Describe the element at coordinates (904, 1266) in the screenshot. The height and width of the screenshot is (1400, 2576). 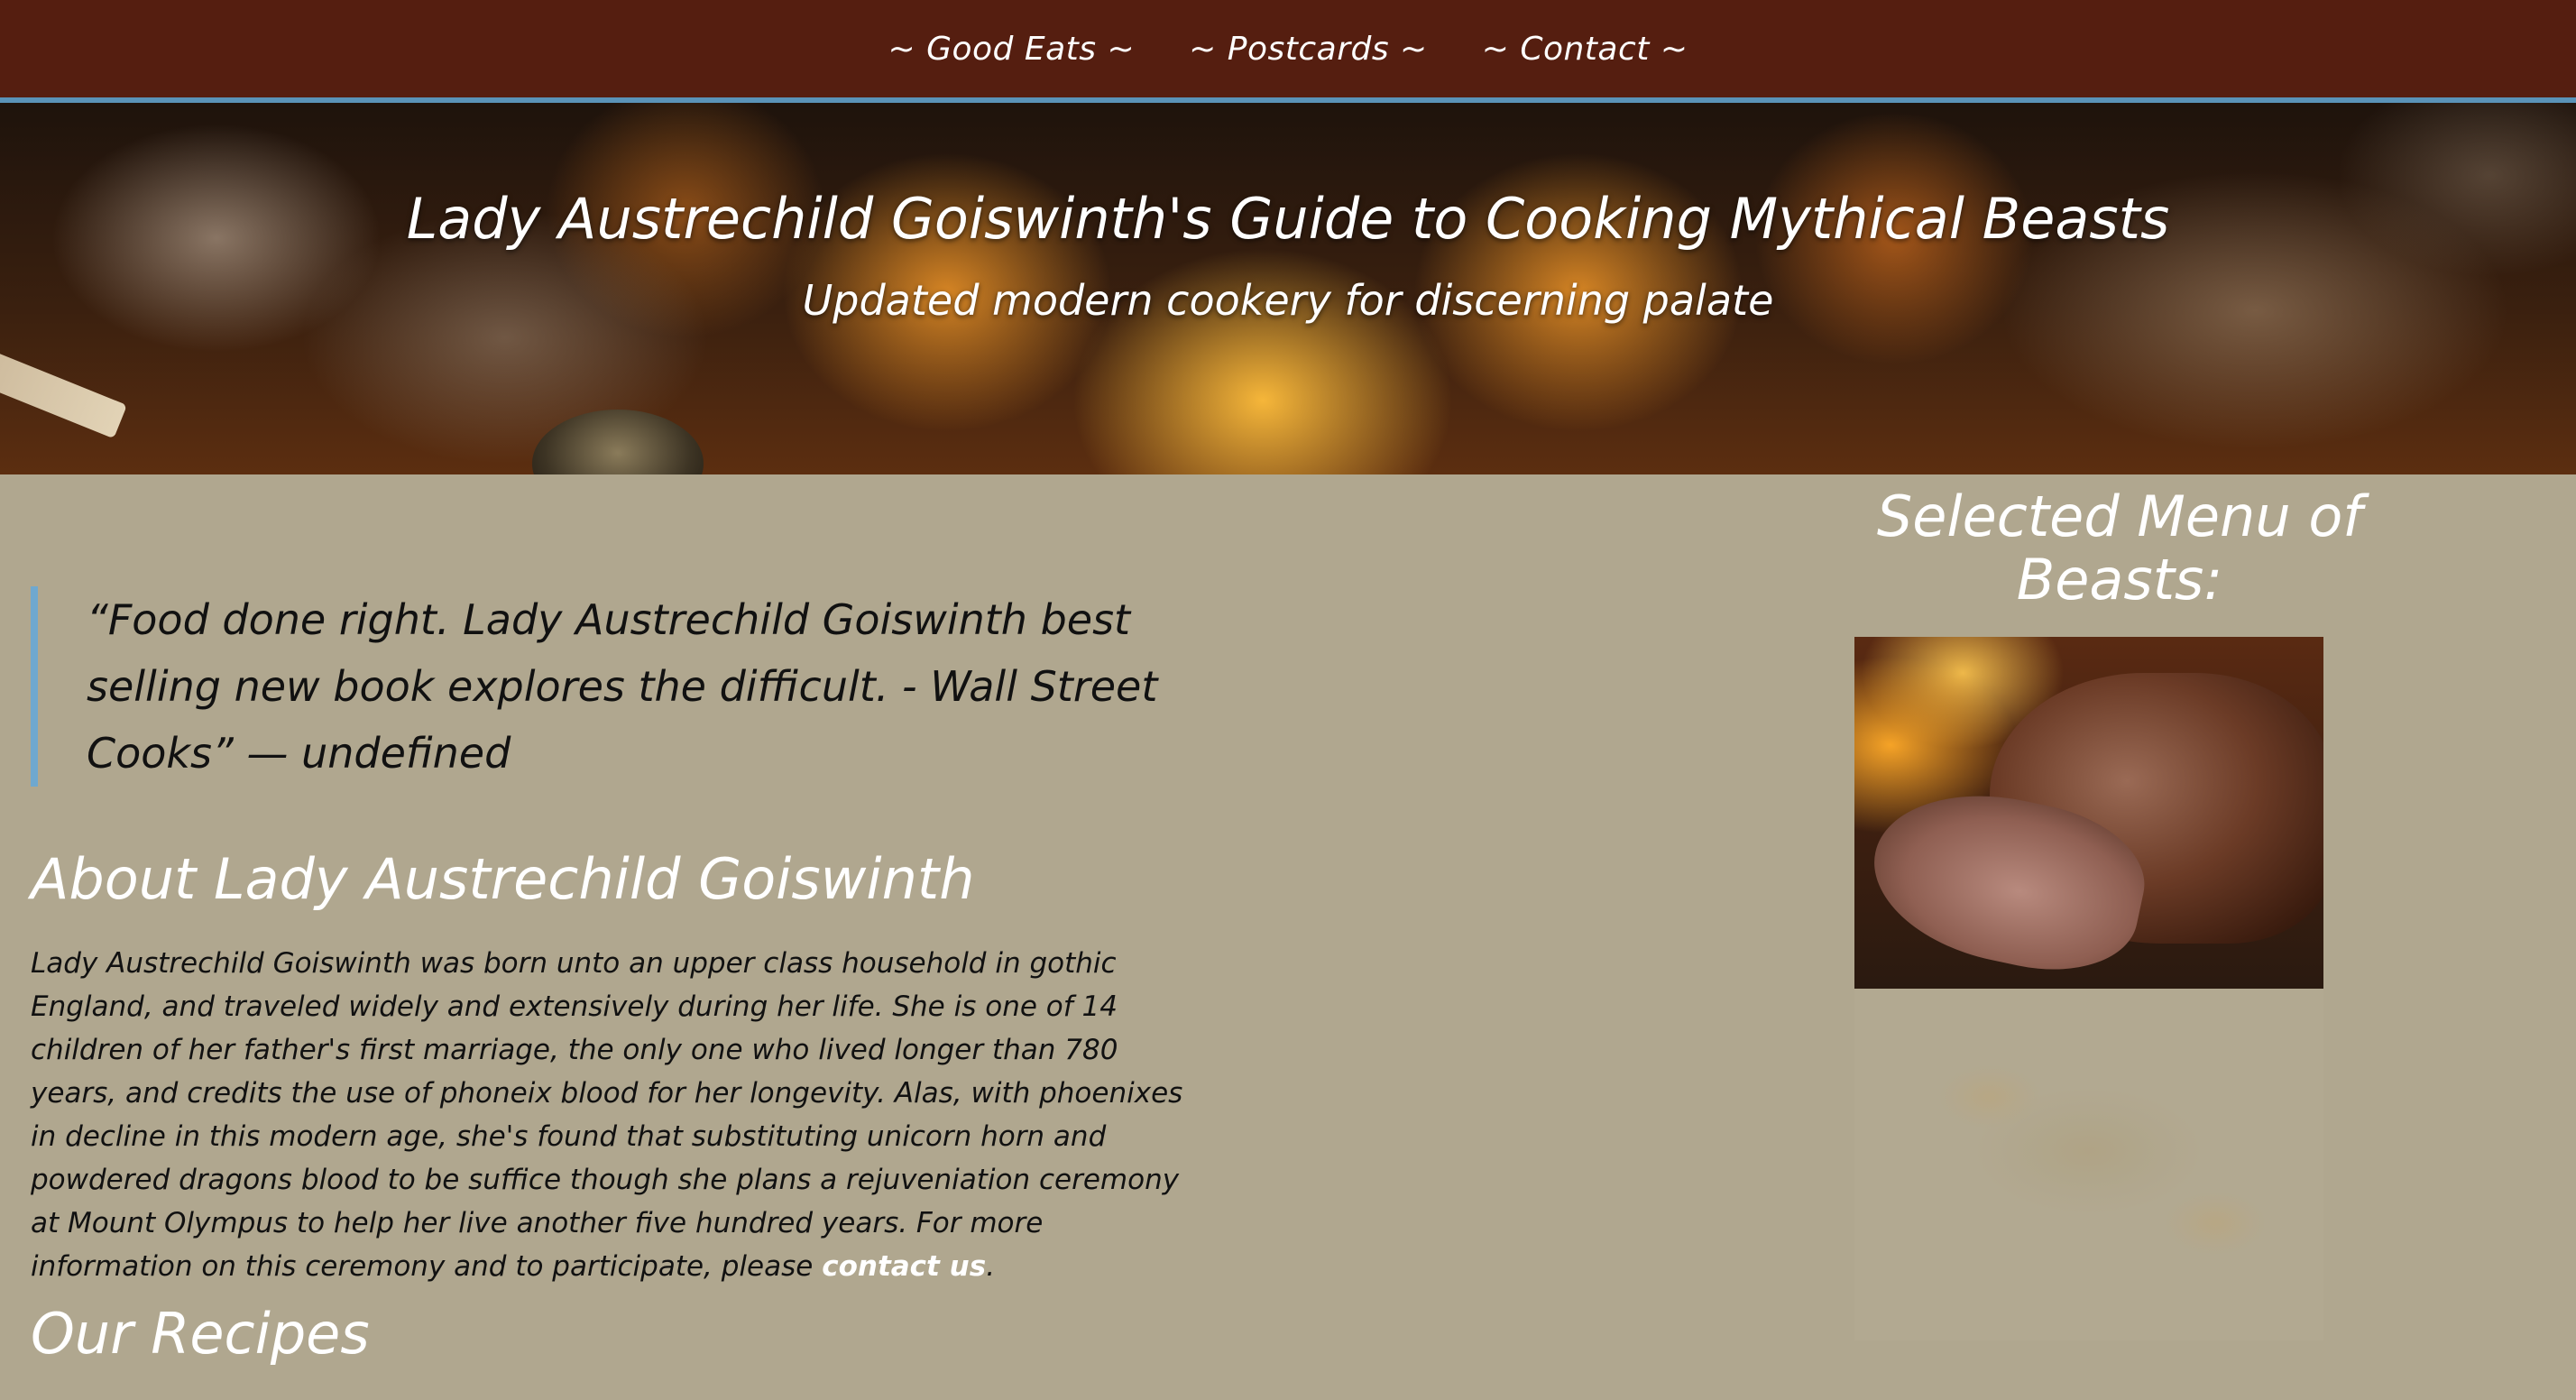
I see `contact-us-link: contact us` at that location.